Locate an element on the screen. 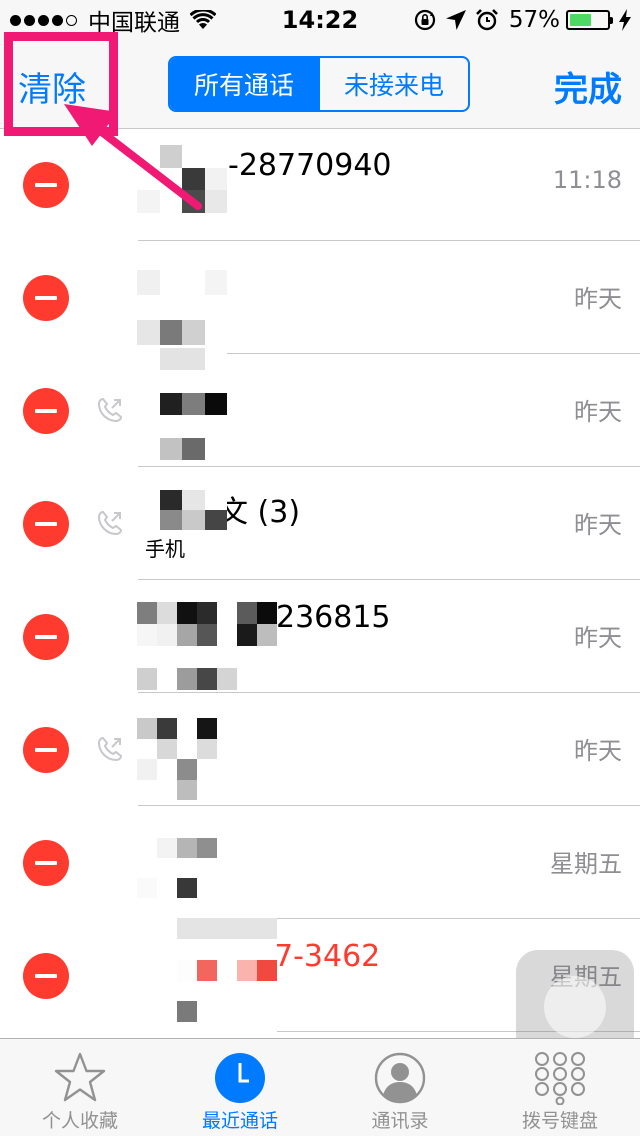 This screenshot has width=640, height=1136. status-bar: 中国联通 14:22 57% is located at coordinates (320, 20).